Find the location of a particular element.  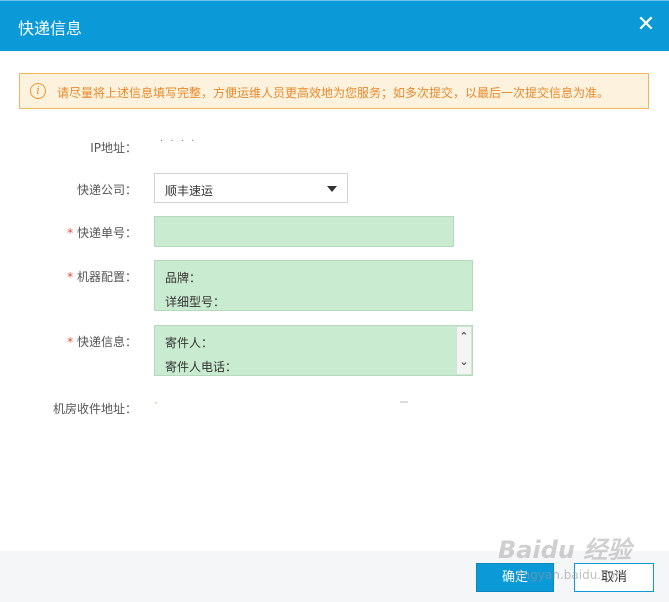

confirm-button: 确定 is located at coordinates (515, 577).